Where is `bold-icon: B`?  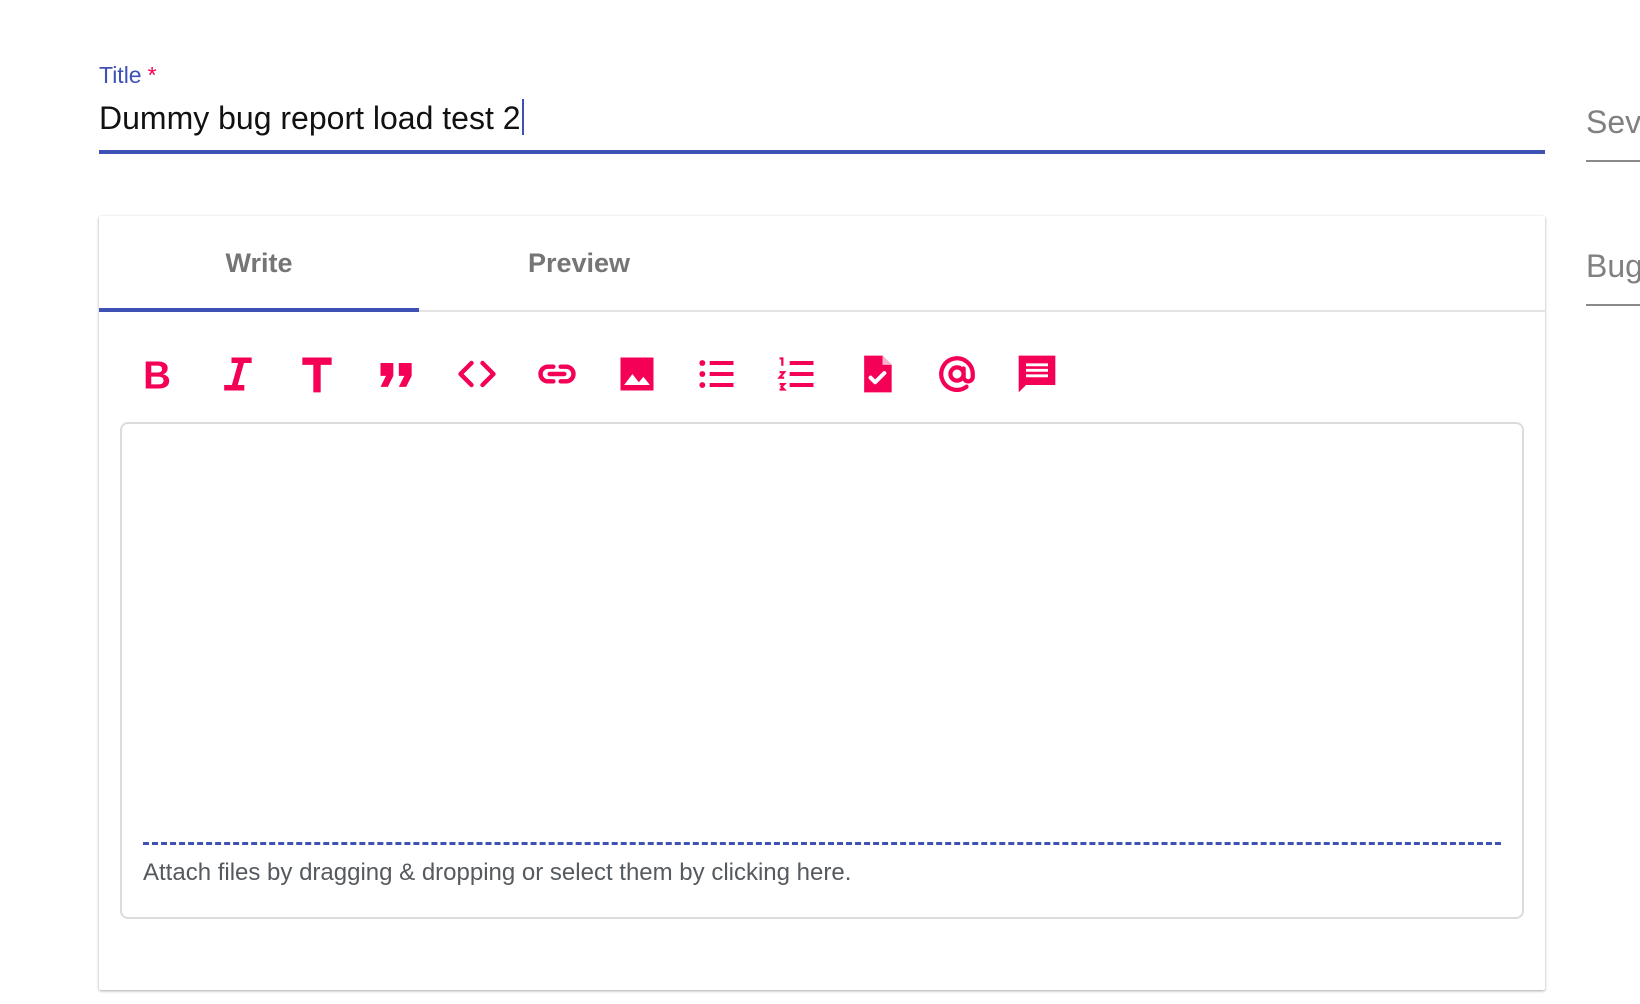
bold-icon: B is located at coordinates (157, 375).